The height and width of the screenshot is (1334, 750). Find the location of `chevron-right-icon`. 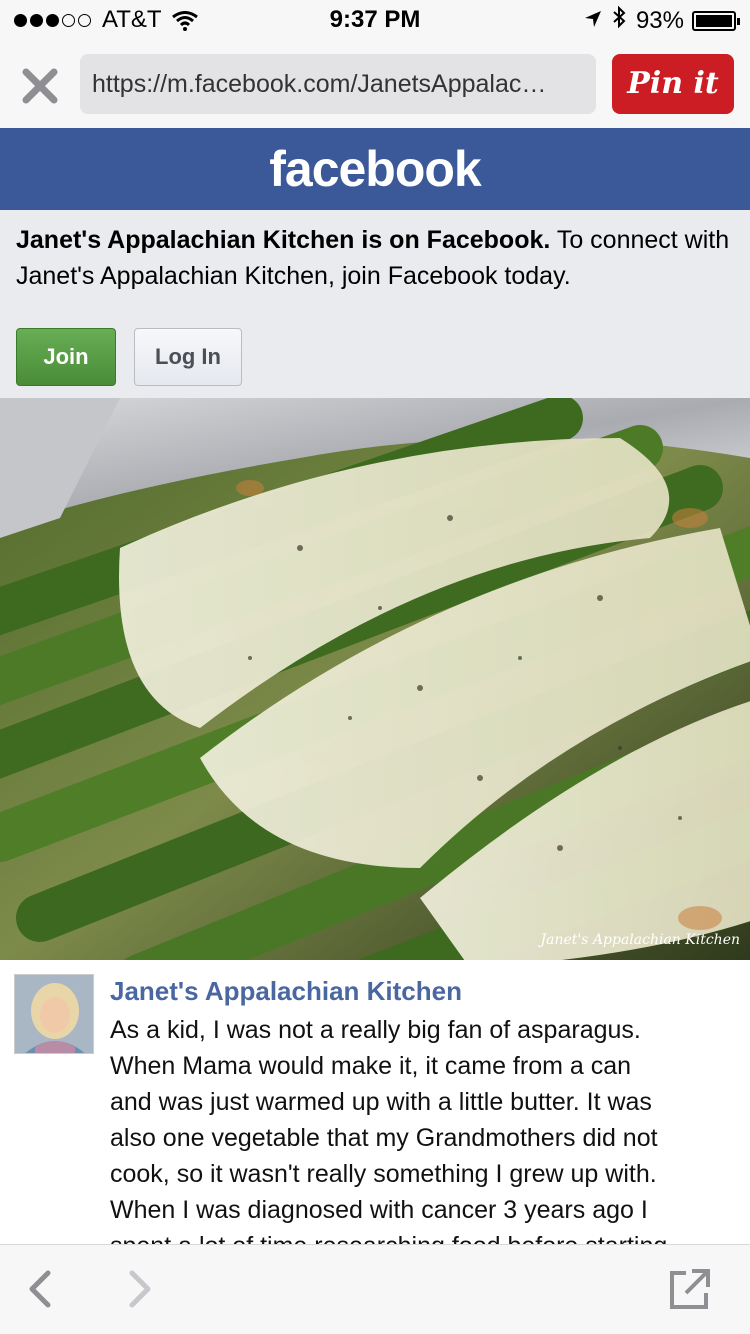

chevron-right-icon is located at coordinates (140, 1291).